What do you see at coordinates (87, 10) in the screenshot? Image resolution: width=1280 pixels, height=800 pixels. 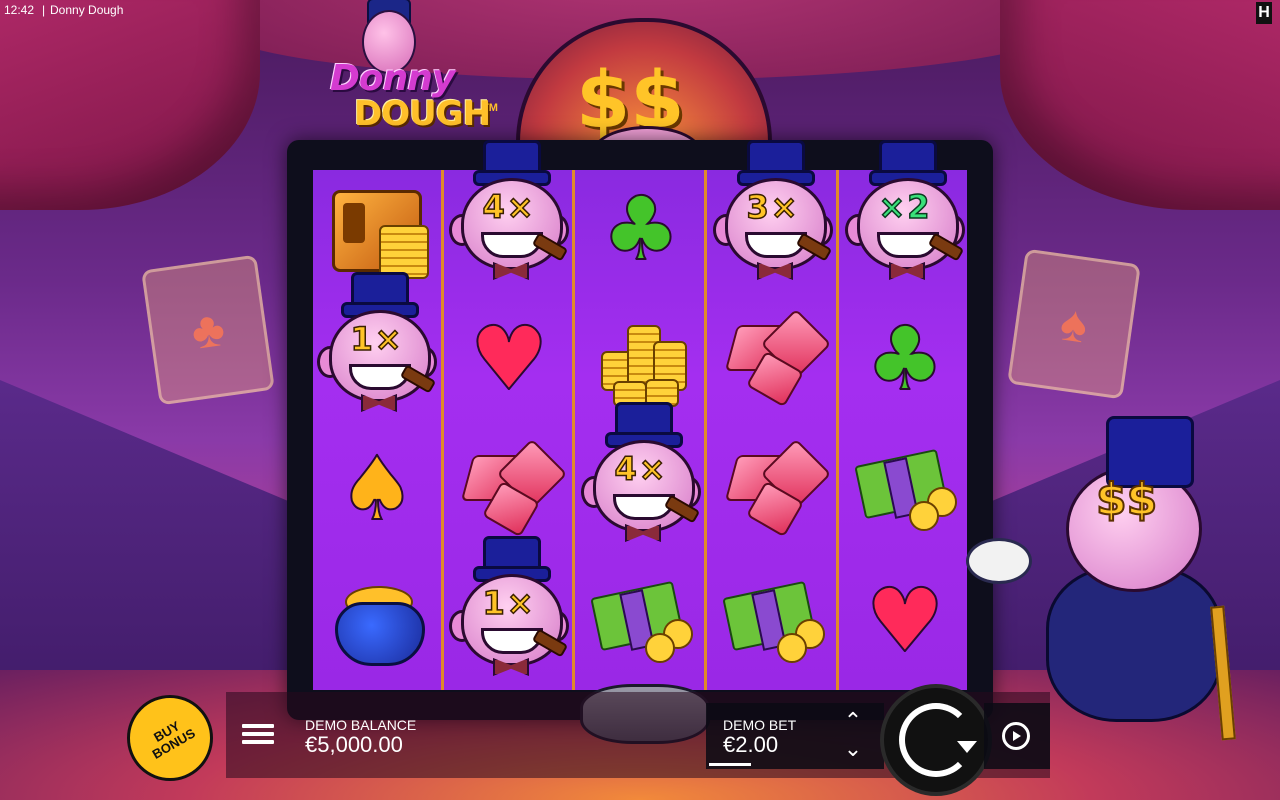 I see `window-title: Donny Dough` at bounding box center [87, 10].